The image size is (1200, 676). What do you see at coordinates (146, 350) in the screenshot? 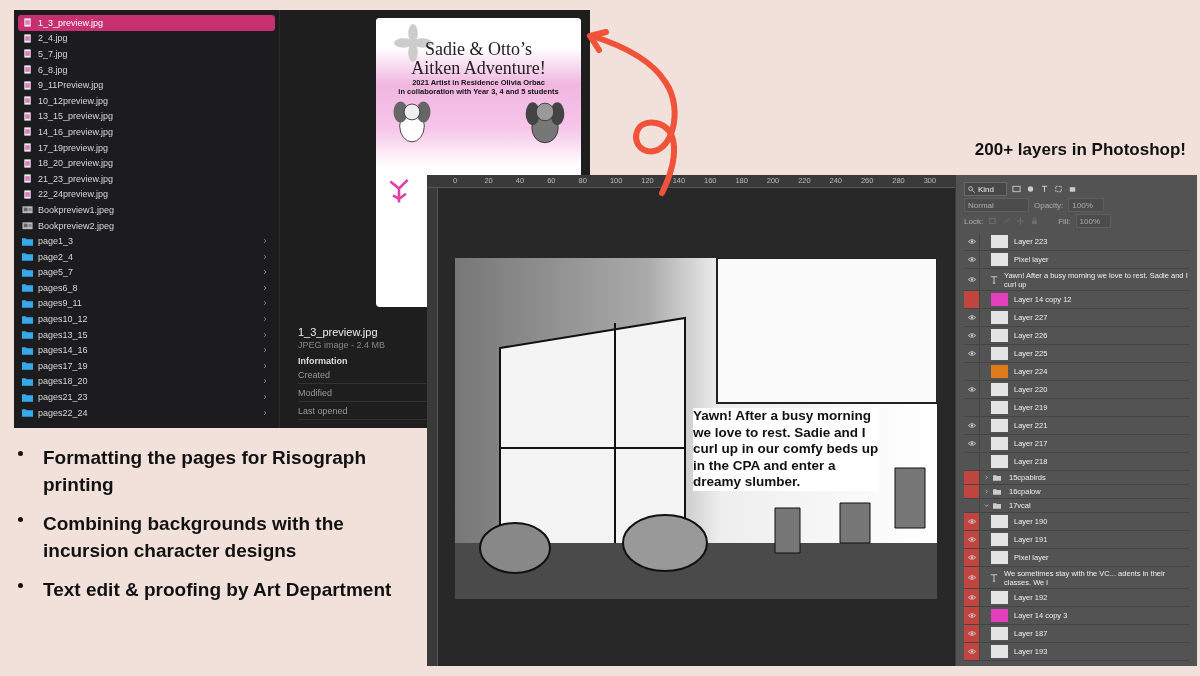
I see `file-list-item: pages14_16` at bounding box center [146, 350].